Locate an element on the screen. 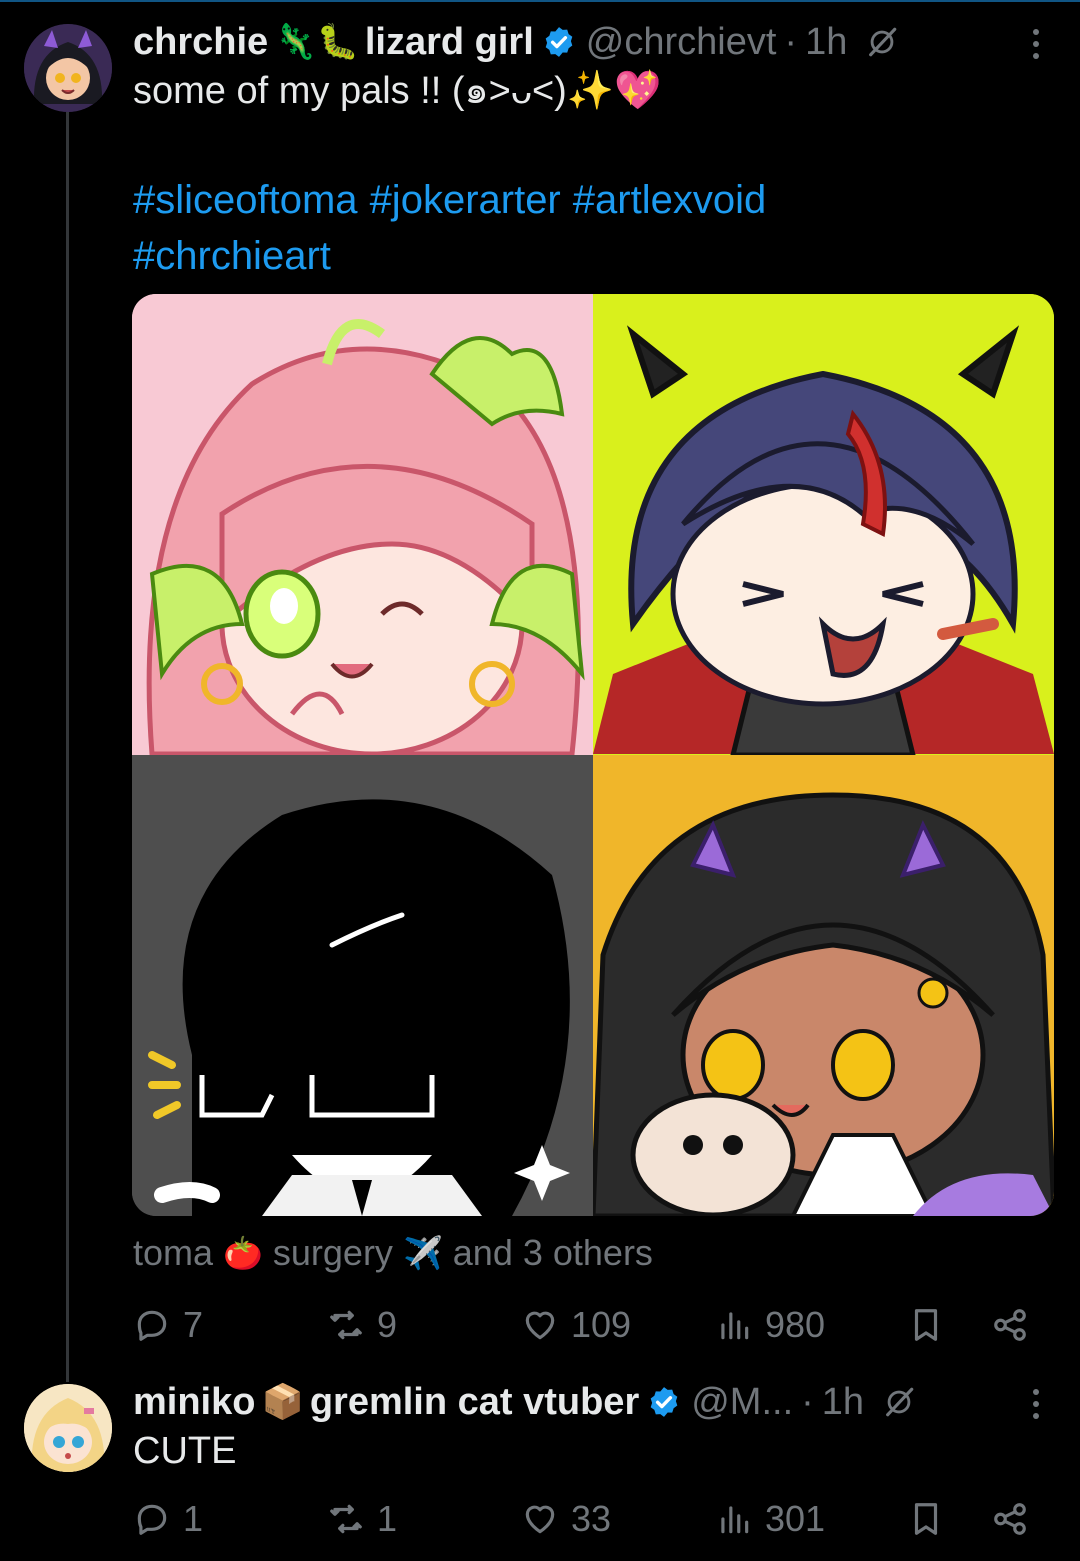  reply-button: 1 is located at coordinates (168, 1519).